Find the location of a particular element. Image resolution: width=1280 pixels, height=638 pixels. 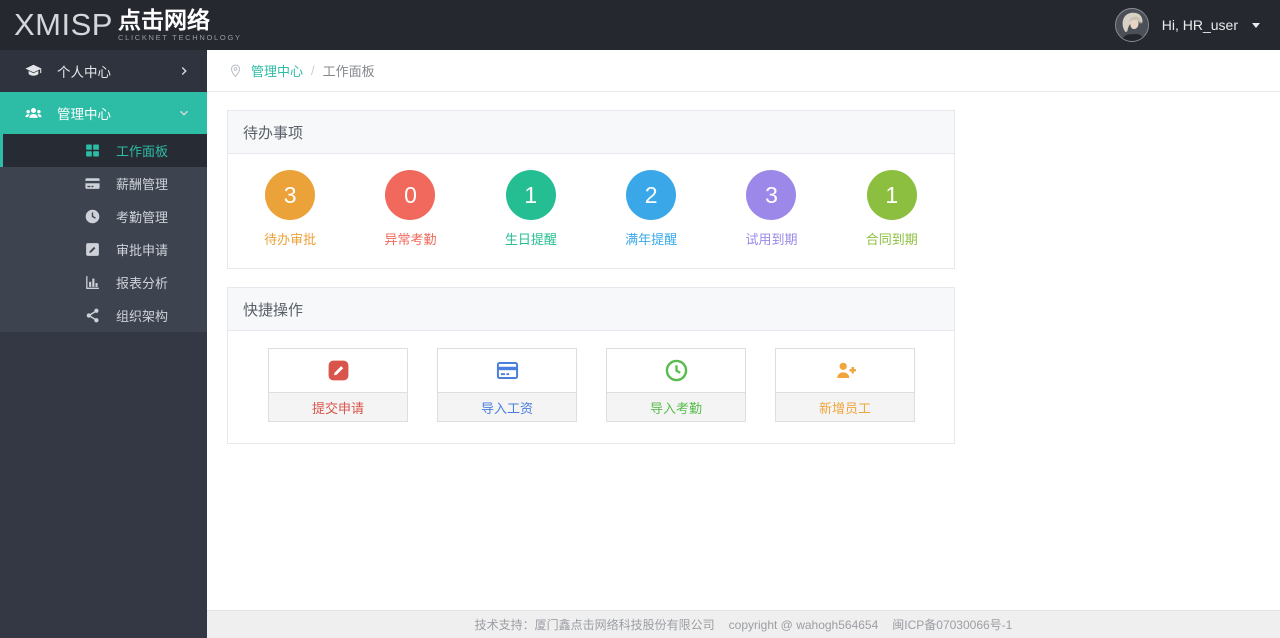

user-plus-icon is located at coordinates (846, 370).